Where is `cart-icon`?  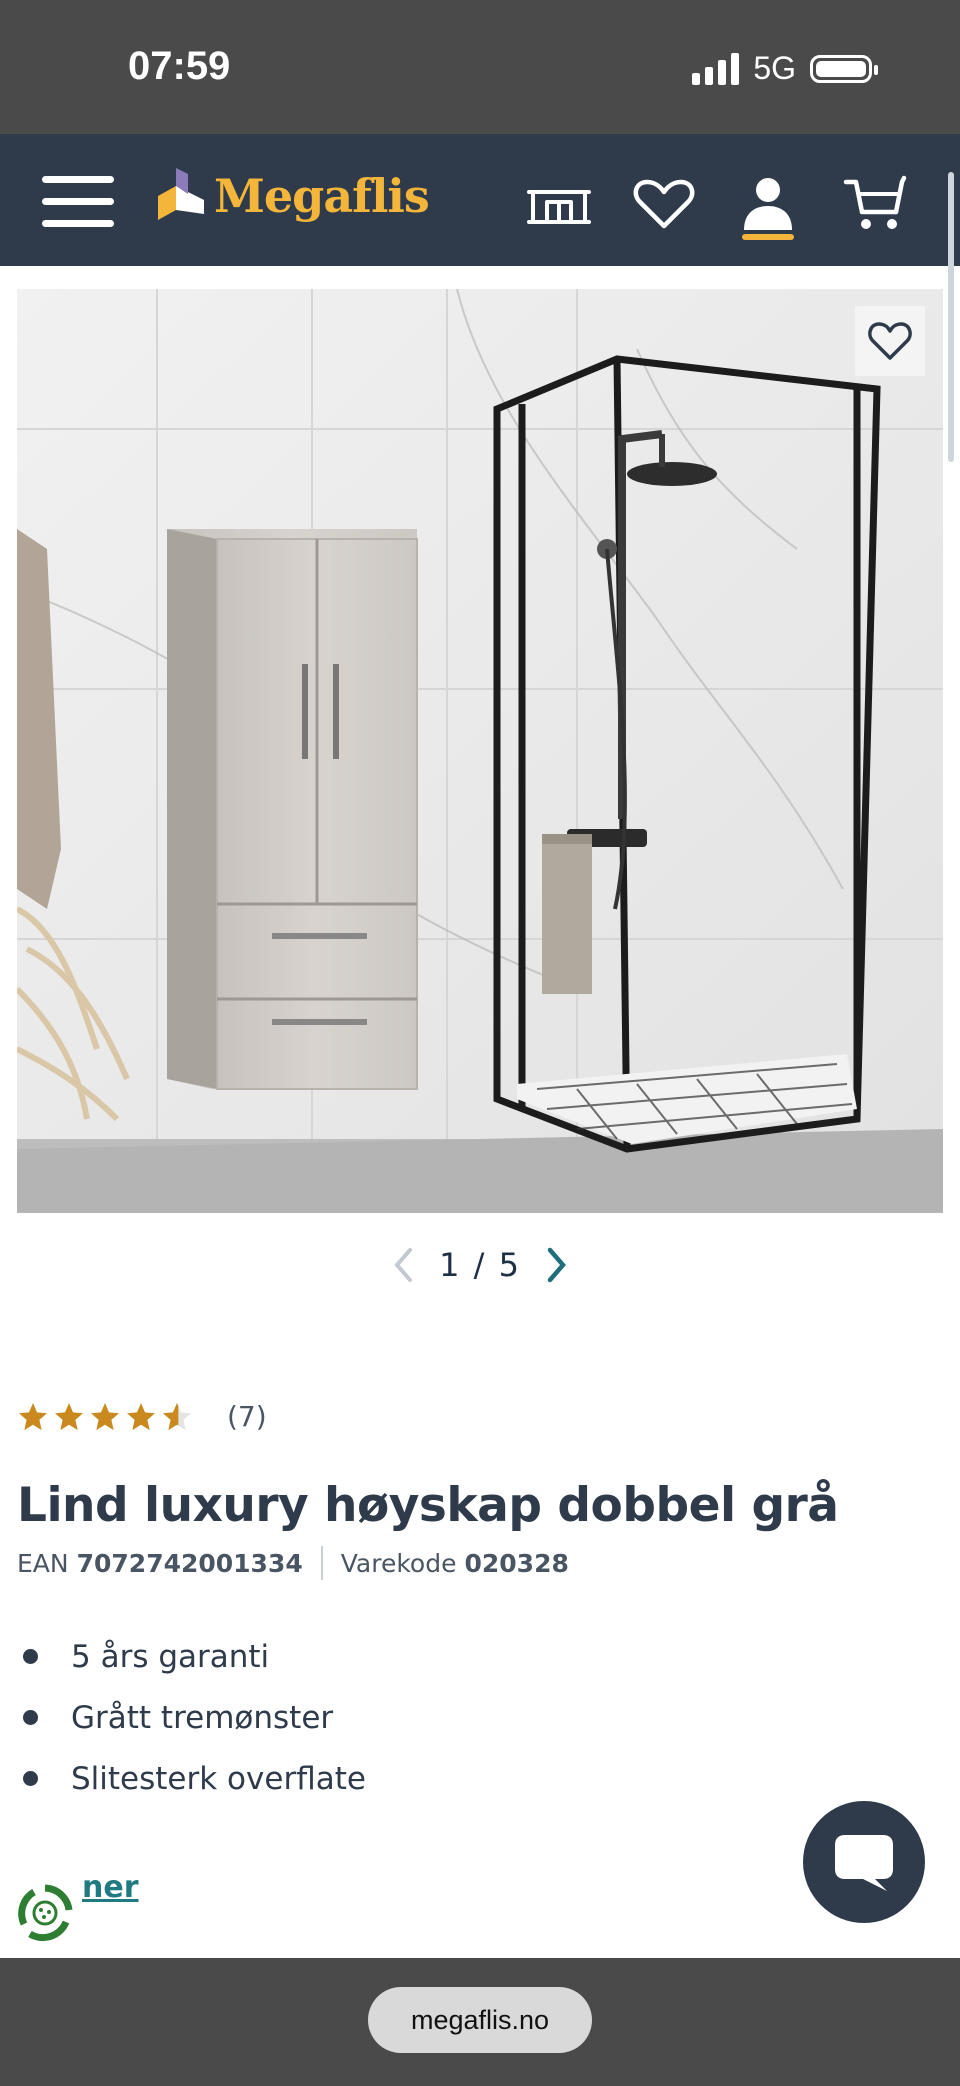 cart-icon is located at coordinates (876, 204).